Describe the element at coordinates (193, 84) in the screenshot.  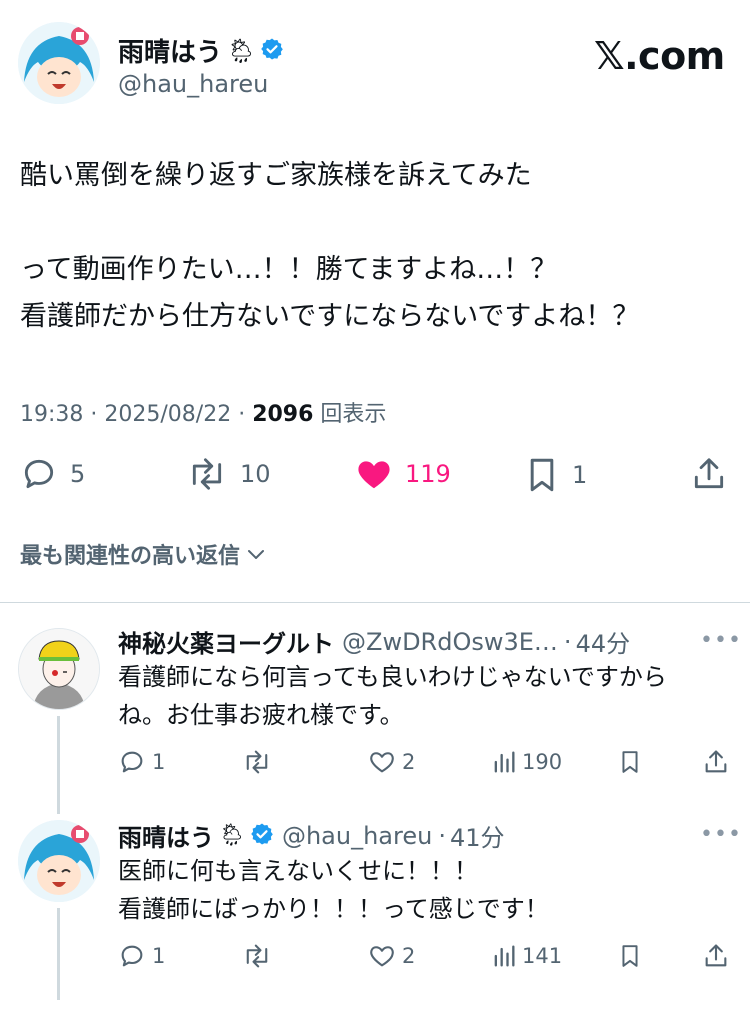
I see `author-handle: @hau_hareu` at that location.